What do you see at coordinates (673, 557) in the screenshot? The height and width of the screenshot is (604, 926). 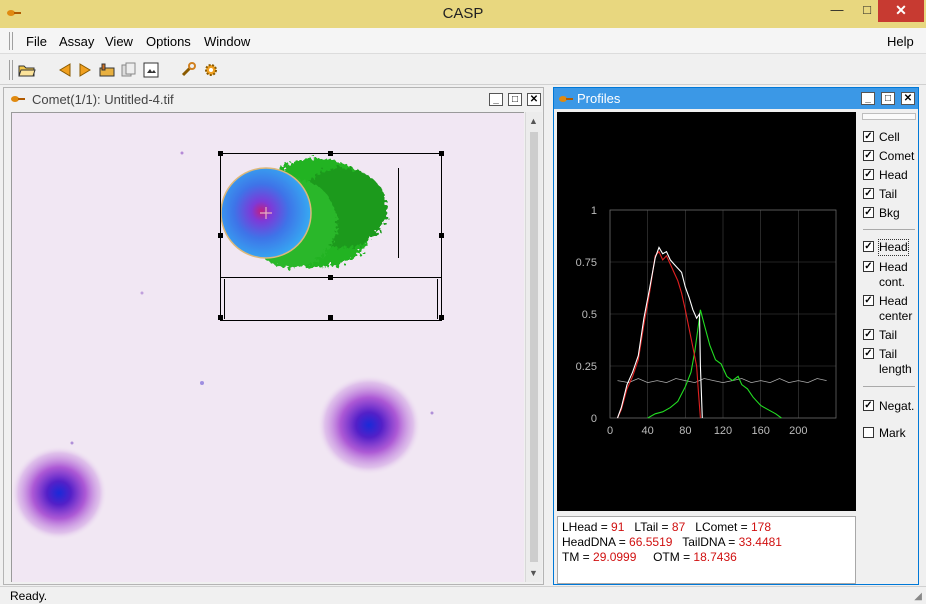 I see `otm-label: OTM =` at bounding box center [673, 557].